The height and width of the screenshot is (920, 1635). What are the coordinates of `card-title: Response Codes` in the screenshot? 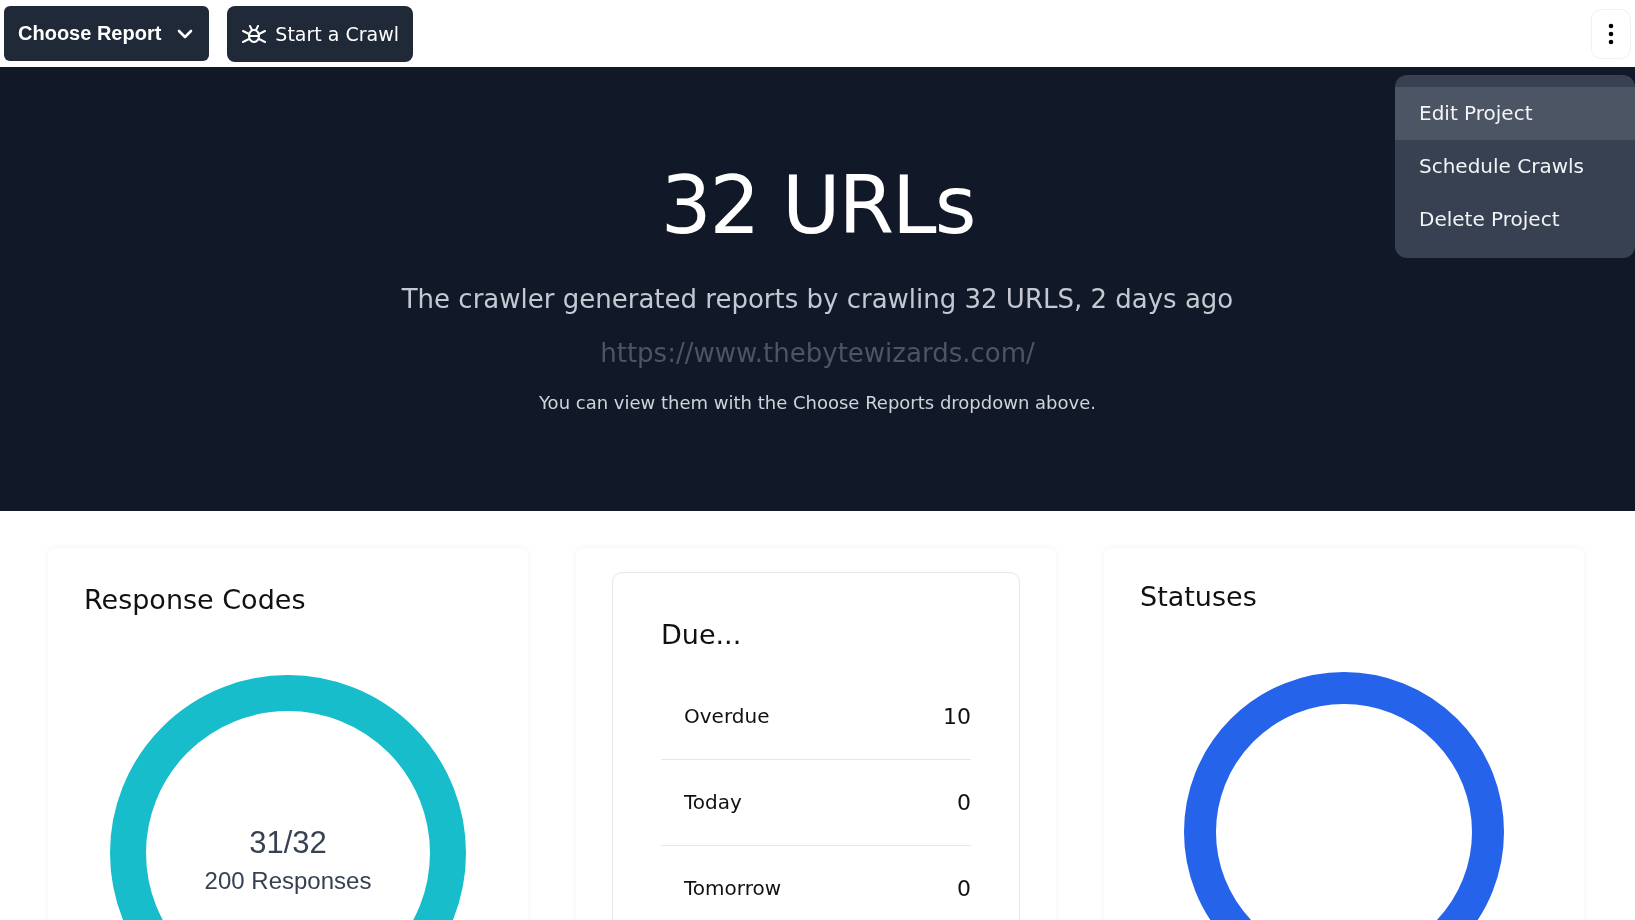 It's located at (195, 599).